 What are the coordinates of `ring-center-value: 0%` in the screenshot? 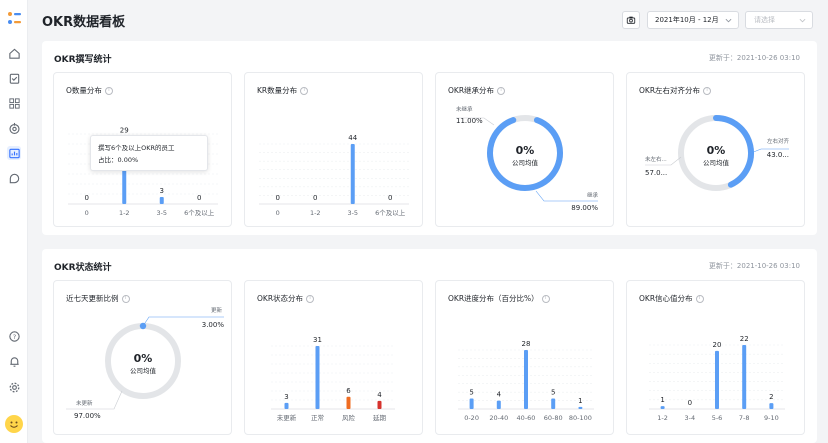 It's located at (716, 150).